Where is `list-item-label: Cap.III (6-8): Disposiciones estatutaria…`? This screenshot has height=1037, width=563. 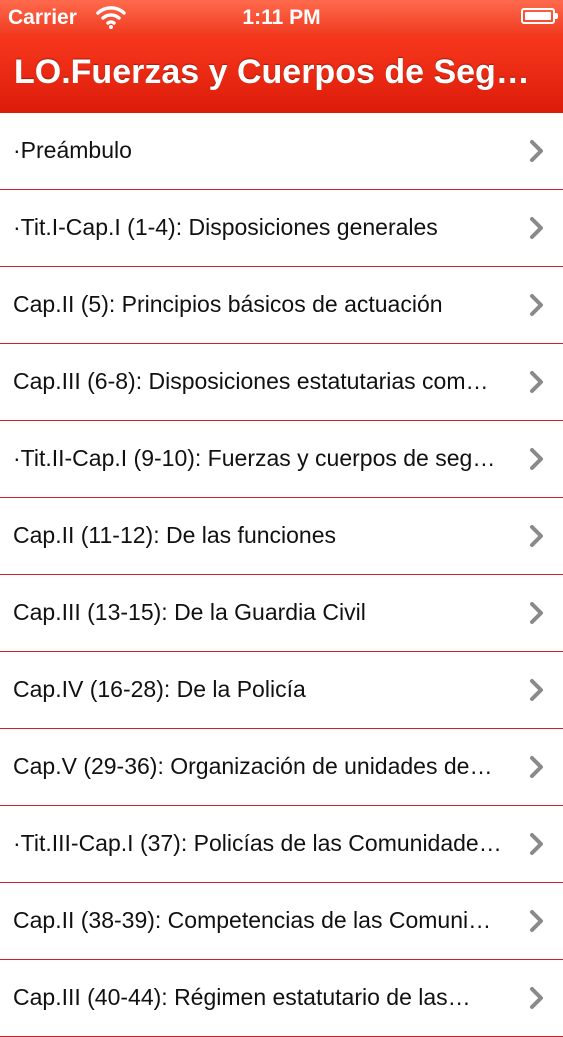 list-item-label: Cap.III (6-8): Disposiciones estatutaria… is located at coordinates (251, 381).